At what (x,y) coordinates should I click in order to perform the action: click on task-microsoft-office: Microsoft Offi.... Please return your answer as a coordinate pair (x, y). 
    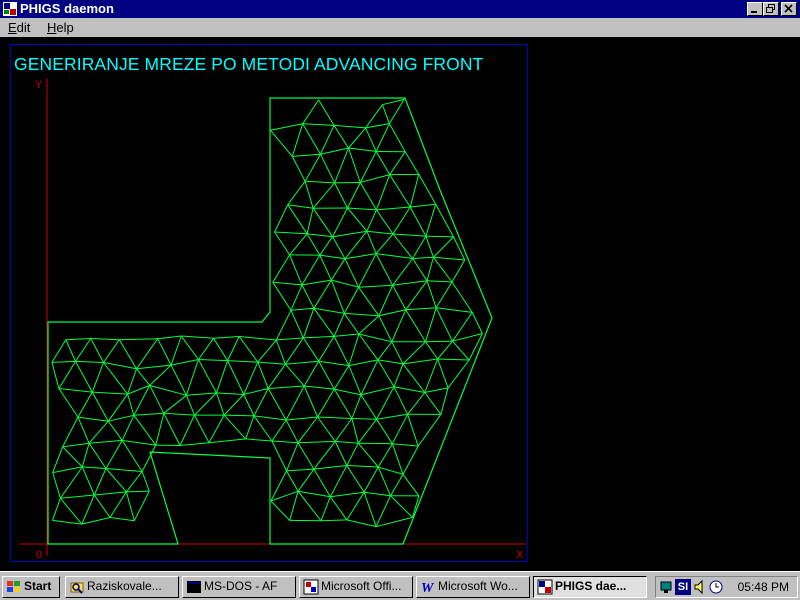
    Looking at the image, I should click on (356, 587).